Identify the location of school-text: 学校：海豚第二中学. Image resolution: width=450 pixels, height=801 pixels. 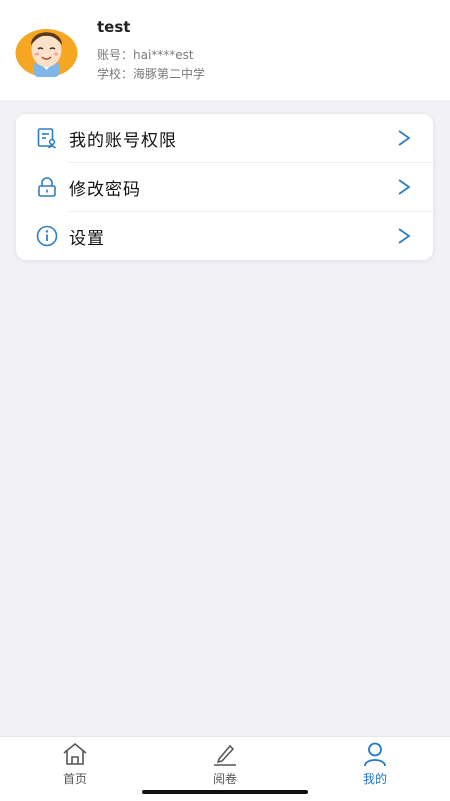
(151, 74).